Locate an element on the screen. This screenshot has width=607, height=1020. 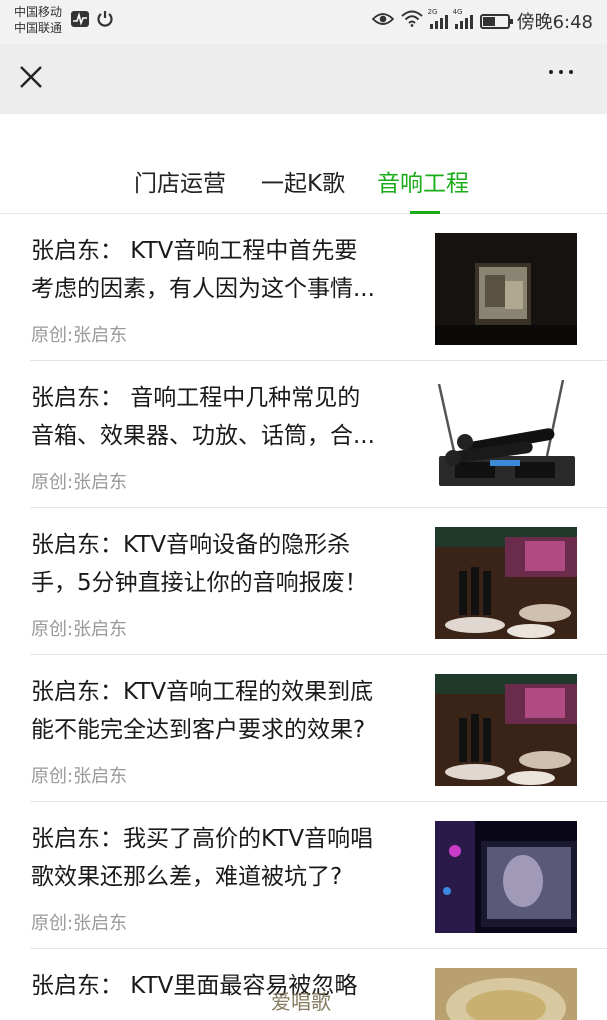
eye-icon is located at coordinates (382, 21).